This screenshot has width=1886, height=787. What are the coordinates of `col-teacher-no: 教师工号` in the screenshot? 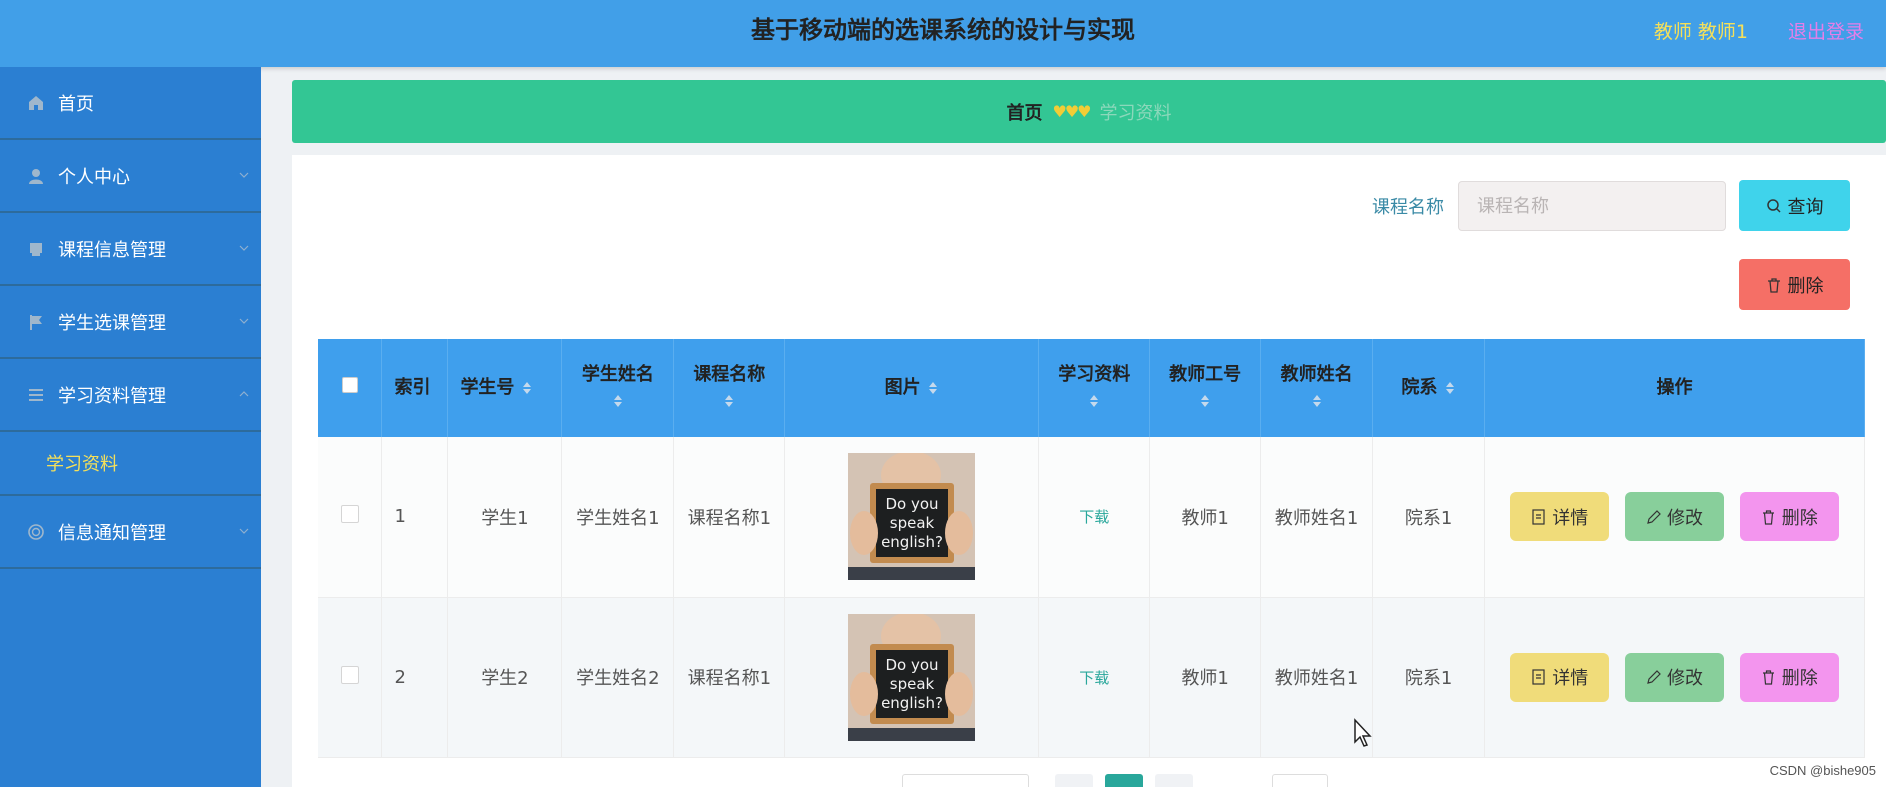 It's located at (1205, 388).